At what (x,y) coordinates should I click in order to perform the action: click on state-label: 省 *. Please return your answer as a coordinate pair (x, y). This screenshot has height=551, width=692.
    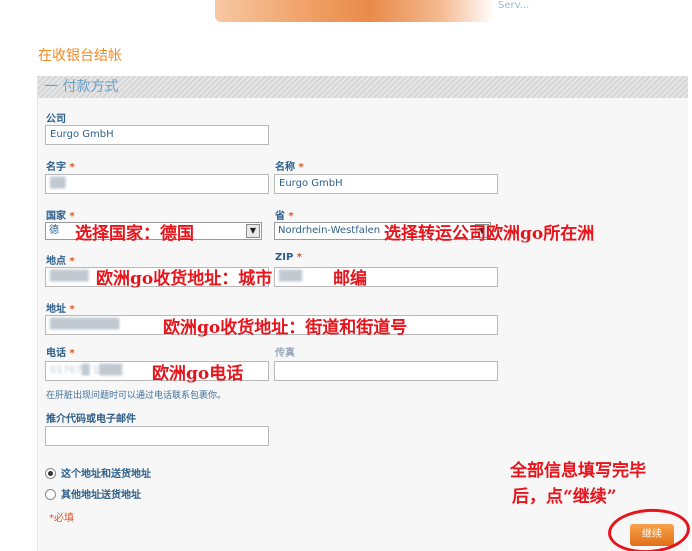
    Looking at the image, I should click on (284, 216).